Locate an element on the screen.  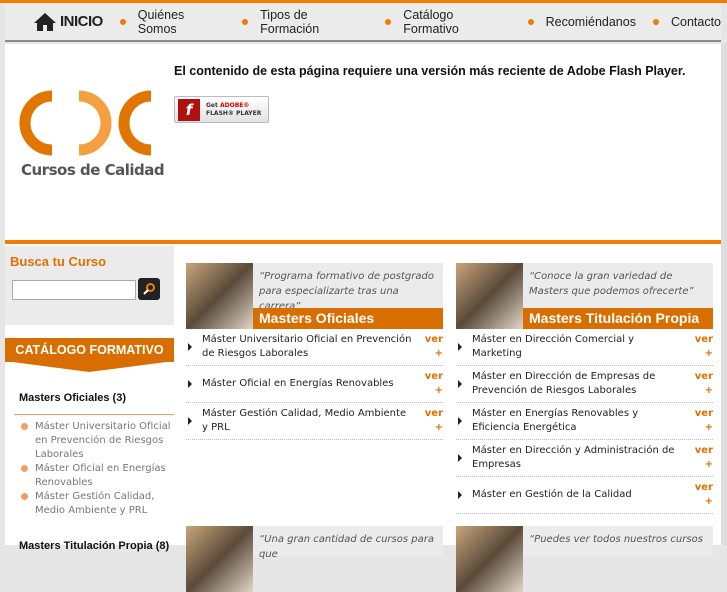
flash-get: Get is located at coordinates (212, 105).